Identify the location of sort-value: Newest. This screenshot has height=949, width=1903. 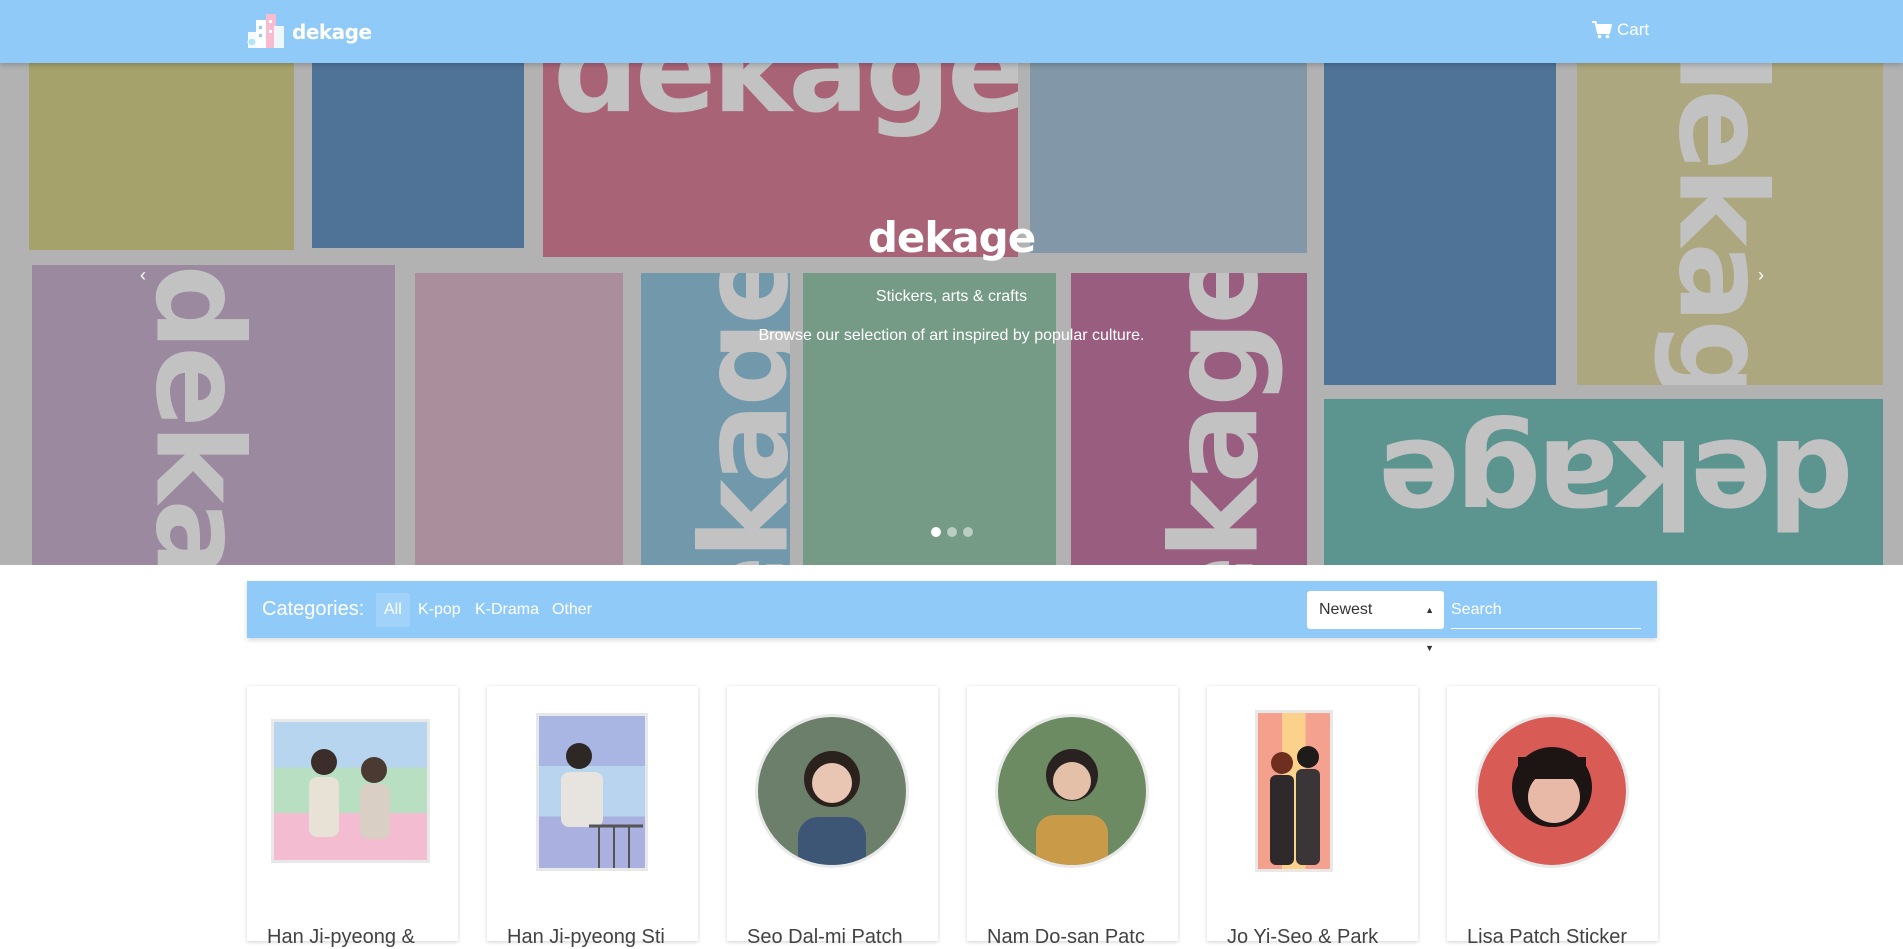
(1346, 609).